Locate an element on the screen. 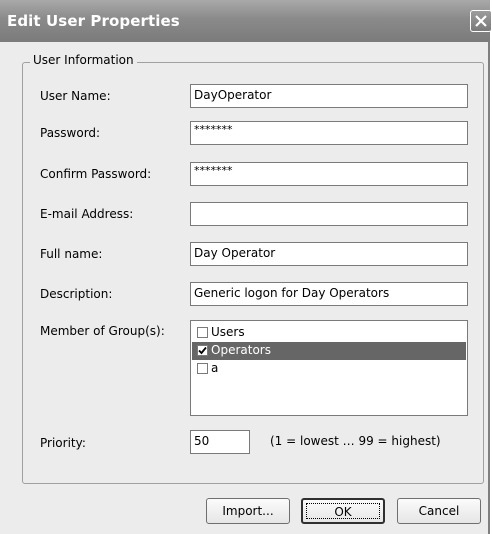 Image resolution: width=492 pixels, height=534 pixels. user-name-input: DayOperator is located at coordinates (329, 96).